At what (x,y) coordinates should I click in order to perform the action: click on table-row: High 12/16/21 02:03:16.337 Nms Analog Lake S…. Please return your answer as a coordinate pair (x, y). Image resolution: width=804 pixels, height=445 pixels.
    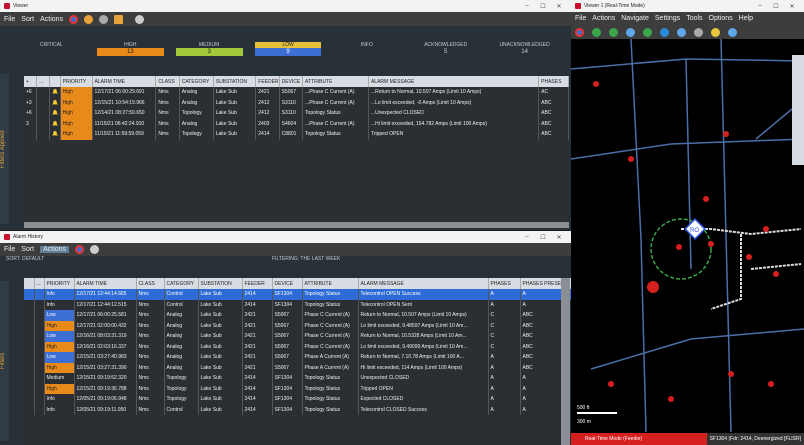
    Looking at the image, I should click on (297, 346).